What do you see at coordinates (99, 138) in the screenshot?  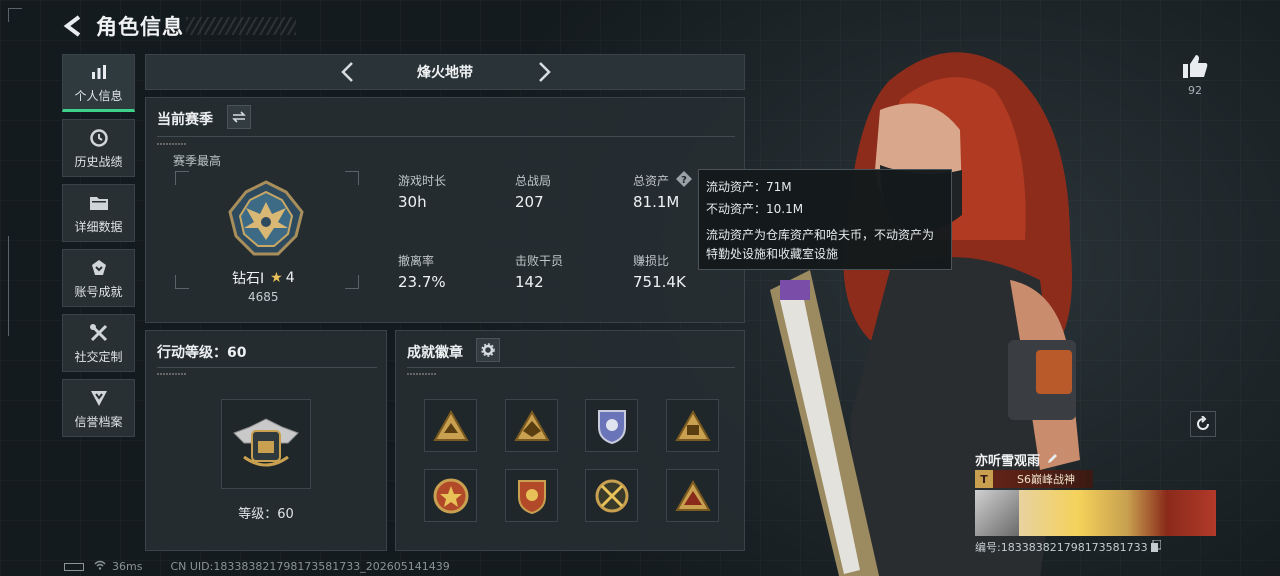 I see `history-icon` at bounding box center [99, 138].